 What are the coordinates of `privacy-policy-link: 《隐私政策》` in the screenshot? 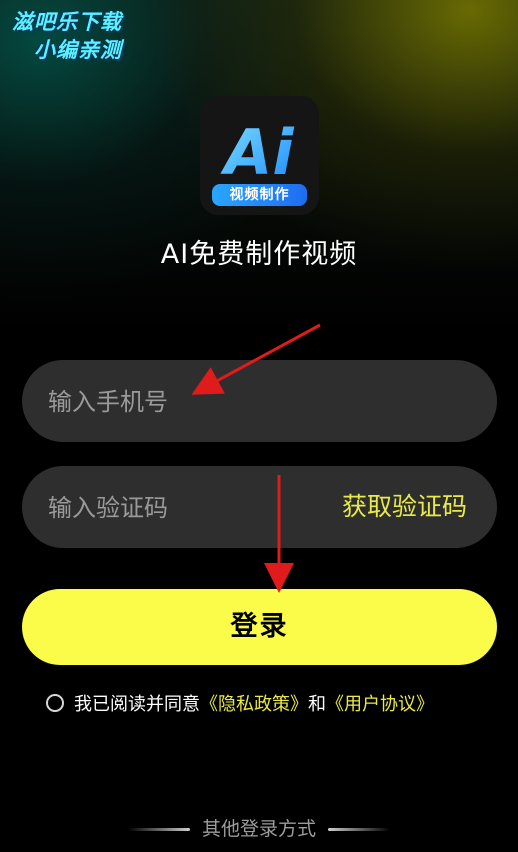 It's located at (254, 704).